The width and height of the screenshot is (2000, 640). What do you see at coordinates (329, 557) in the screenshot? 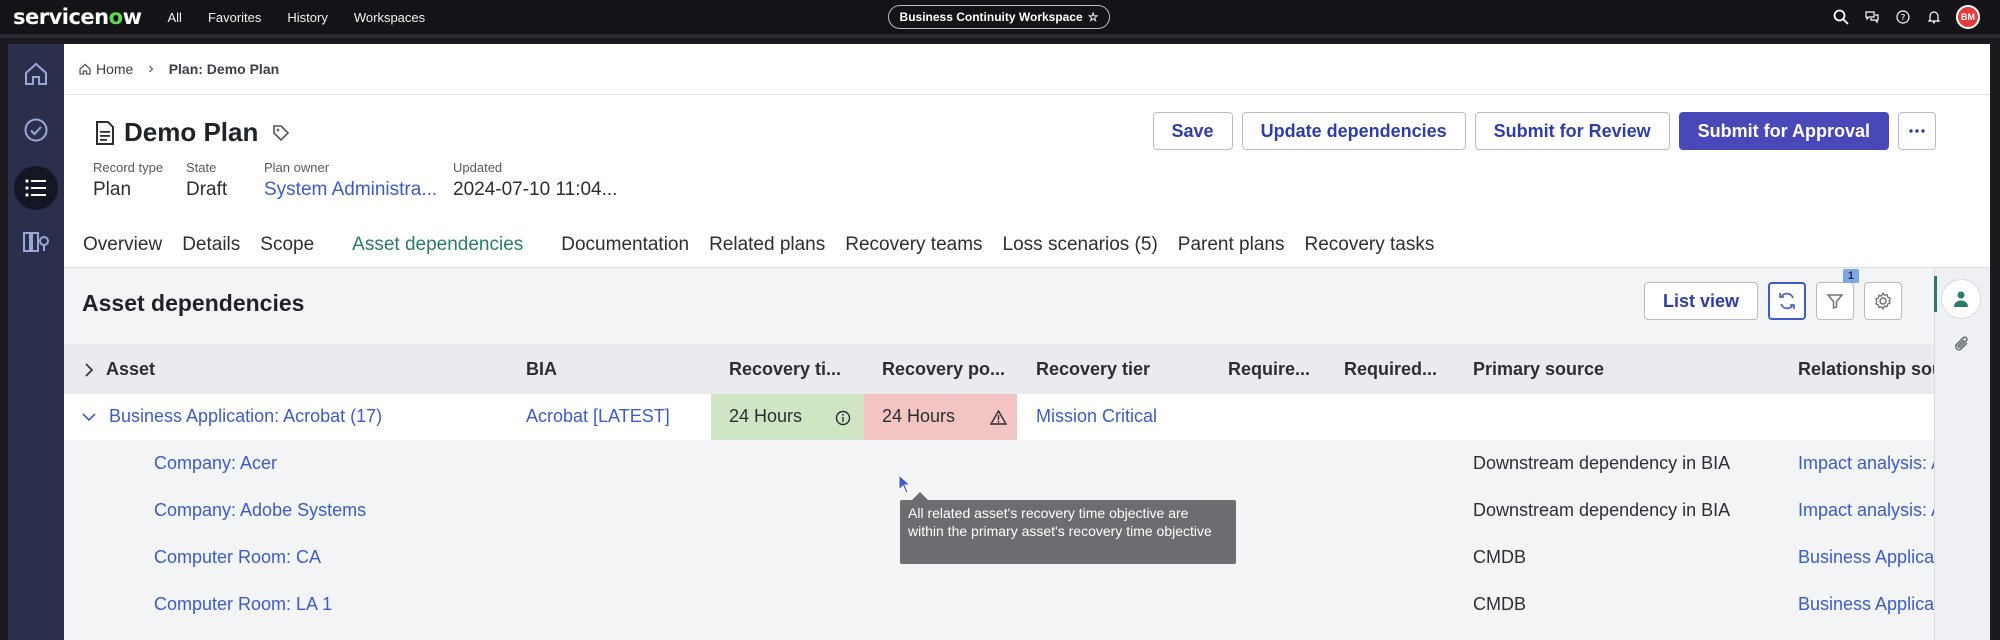
I see `asset-link: Computer Room: CA` at bounding box center [329, 557].